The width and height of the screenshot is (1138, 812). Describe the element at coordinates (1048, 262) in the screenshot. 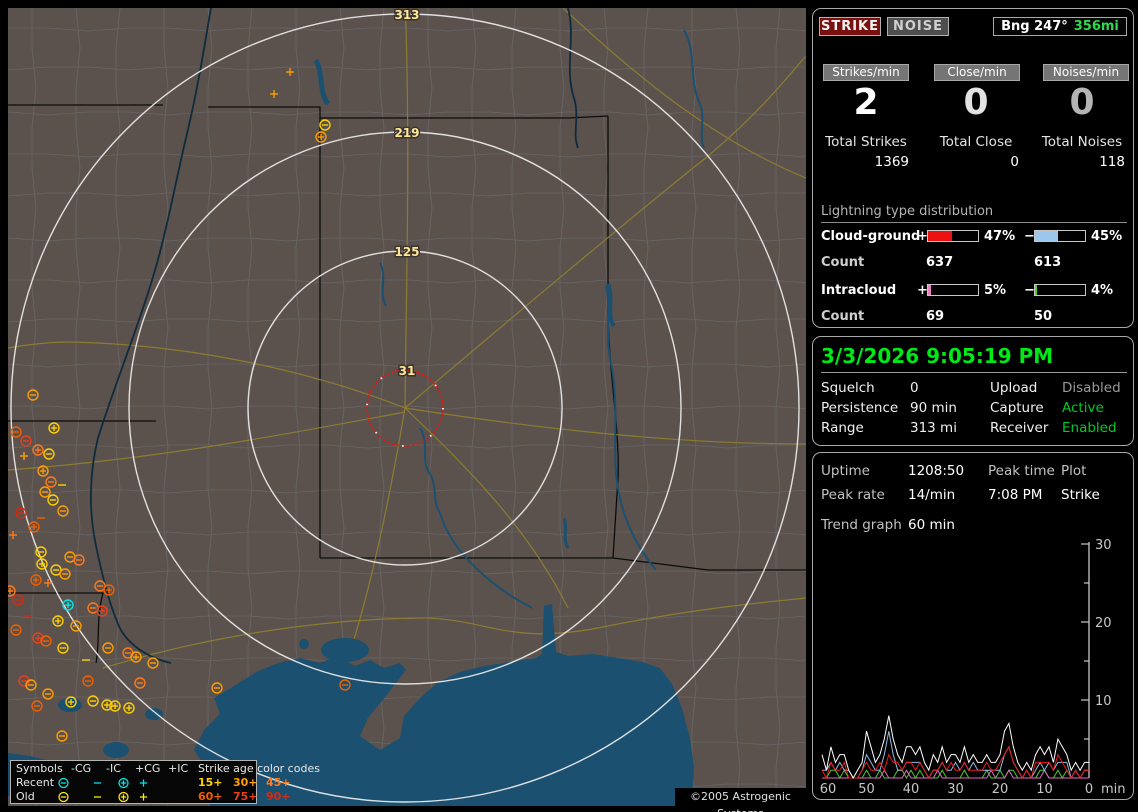

I see `cg-minus-count: 613` at that location.